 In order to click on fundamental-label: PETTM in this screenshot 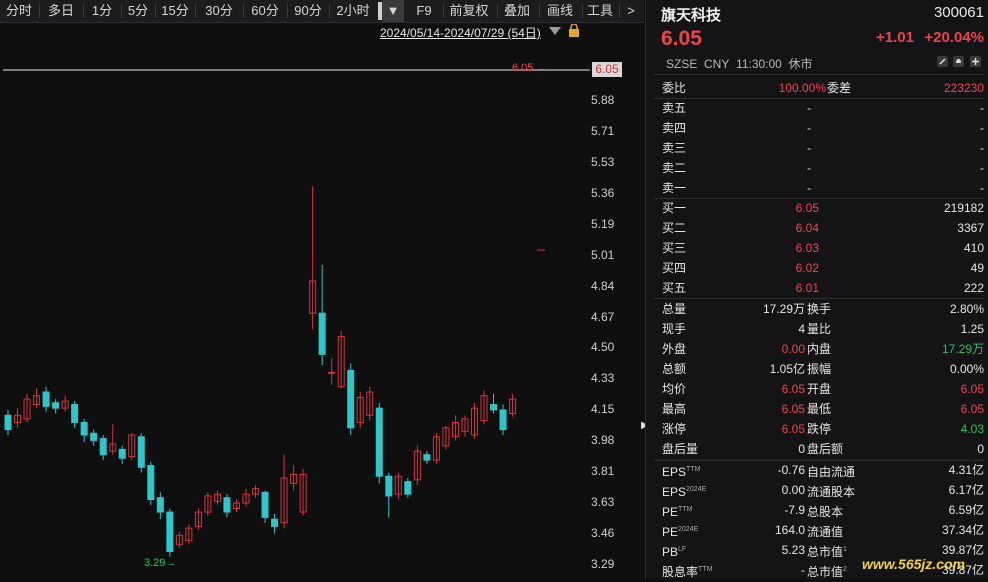, I will do `click(677, 511)`.